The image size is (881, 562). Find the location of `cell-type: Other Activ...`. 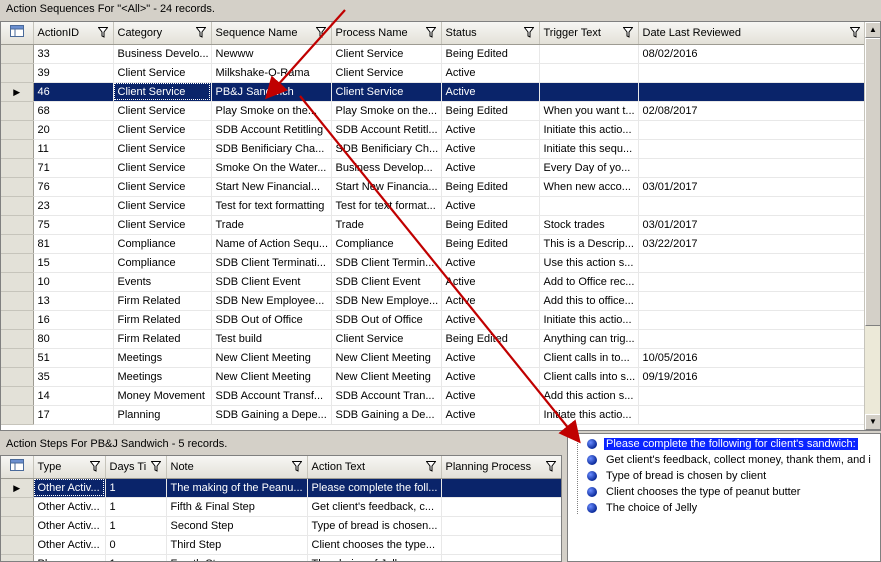

cell-type: Other Activ... is located at coordinates (69, 507).